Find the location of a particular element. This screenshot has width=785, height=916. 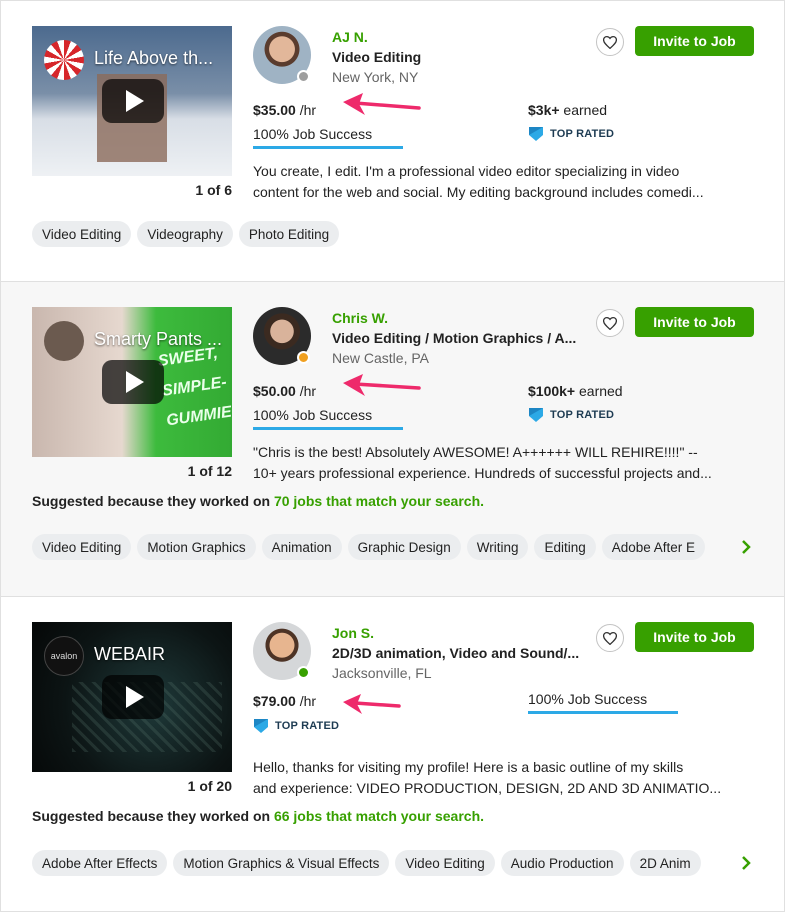

freelancer-location: New Castle, PA is located at coordinates (380, 358).